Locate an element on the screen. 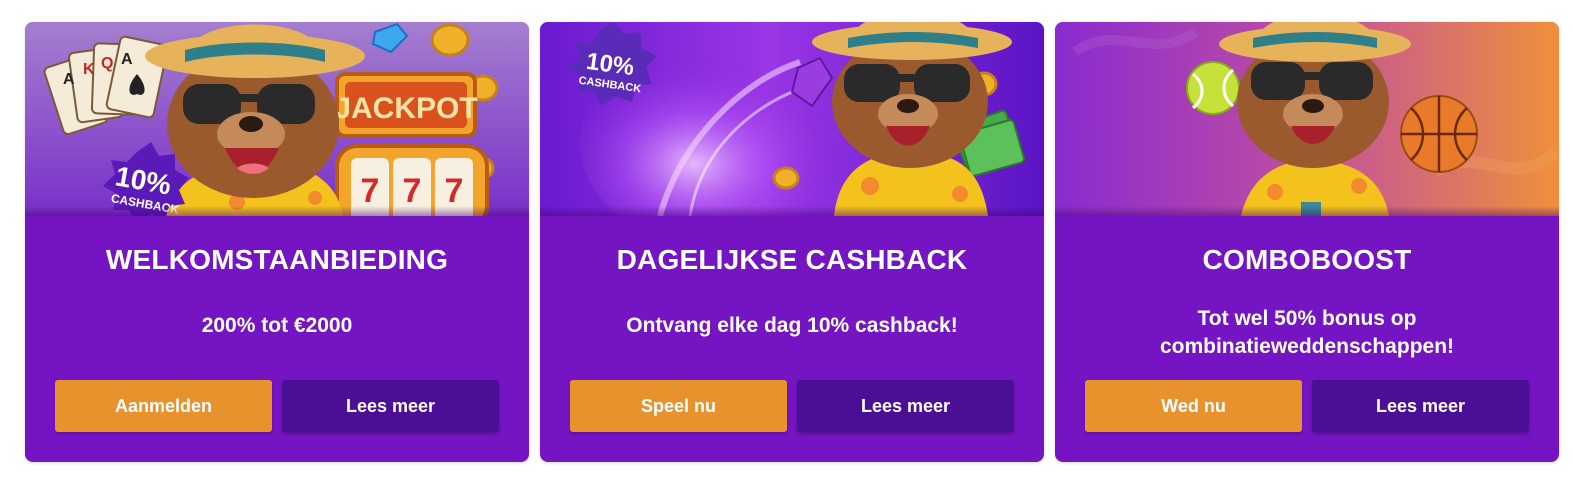 This screenshot has width=1573, height=481. promo-banner-welcome: A K Q A JACKPOT 7 7 7 10% CASHBACK is located at coordinates (277, 119).